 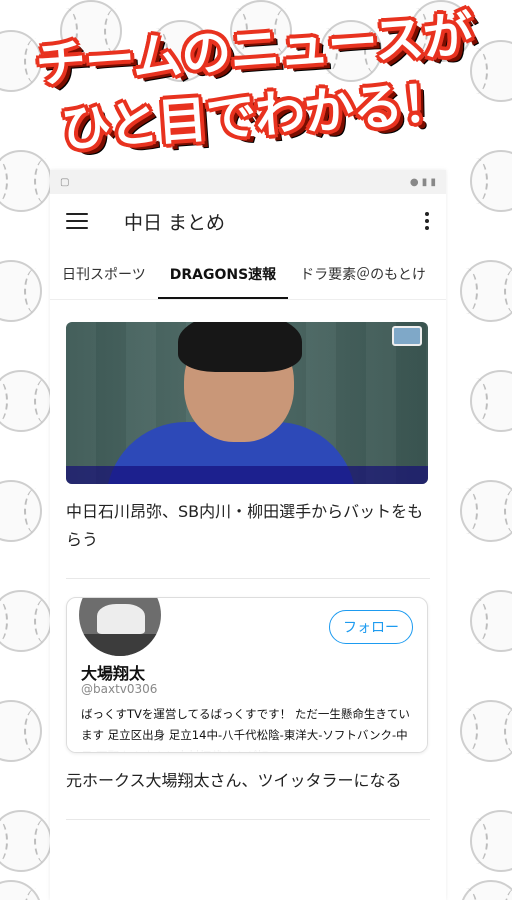 What do you see at coordinates (247, 403) in the screenshot?
I see `article-thumbnail` at bounding box center [247, 403].